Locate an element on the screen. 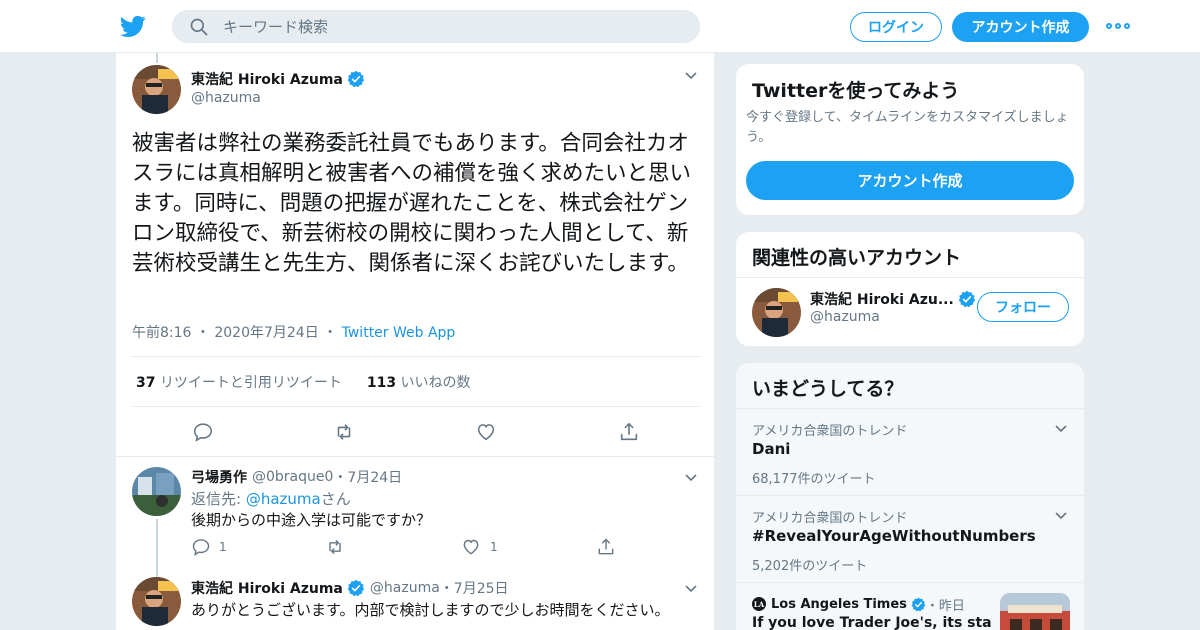 This screenshot has height=630, width=1200. signup-button: アカウント作成 is located at coordinates (1020, 27).